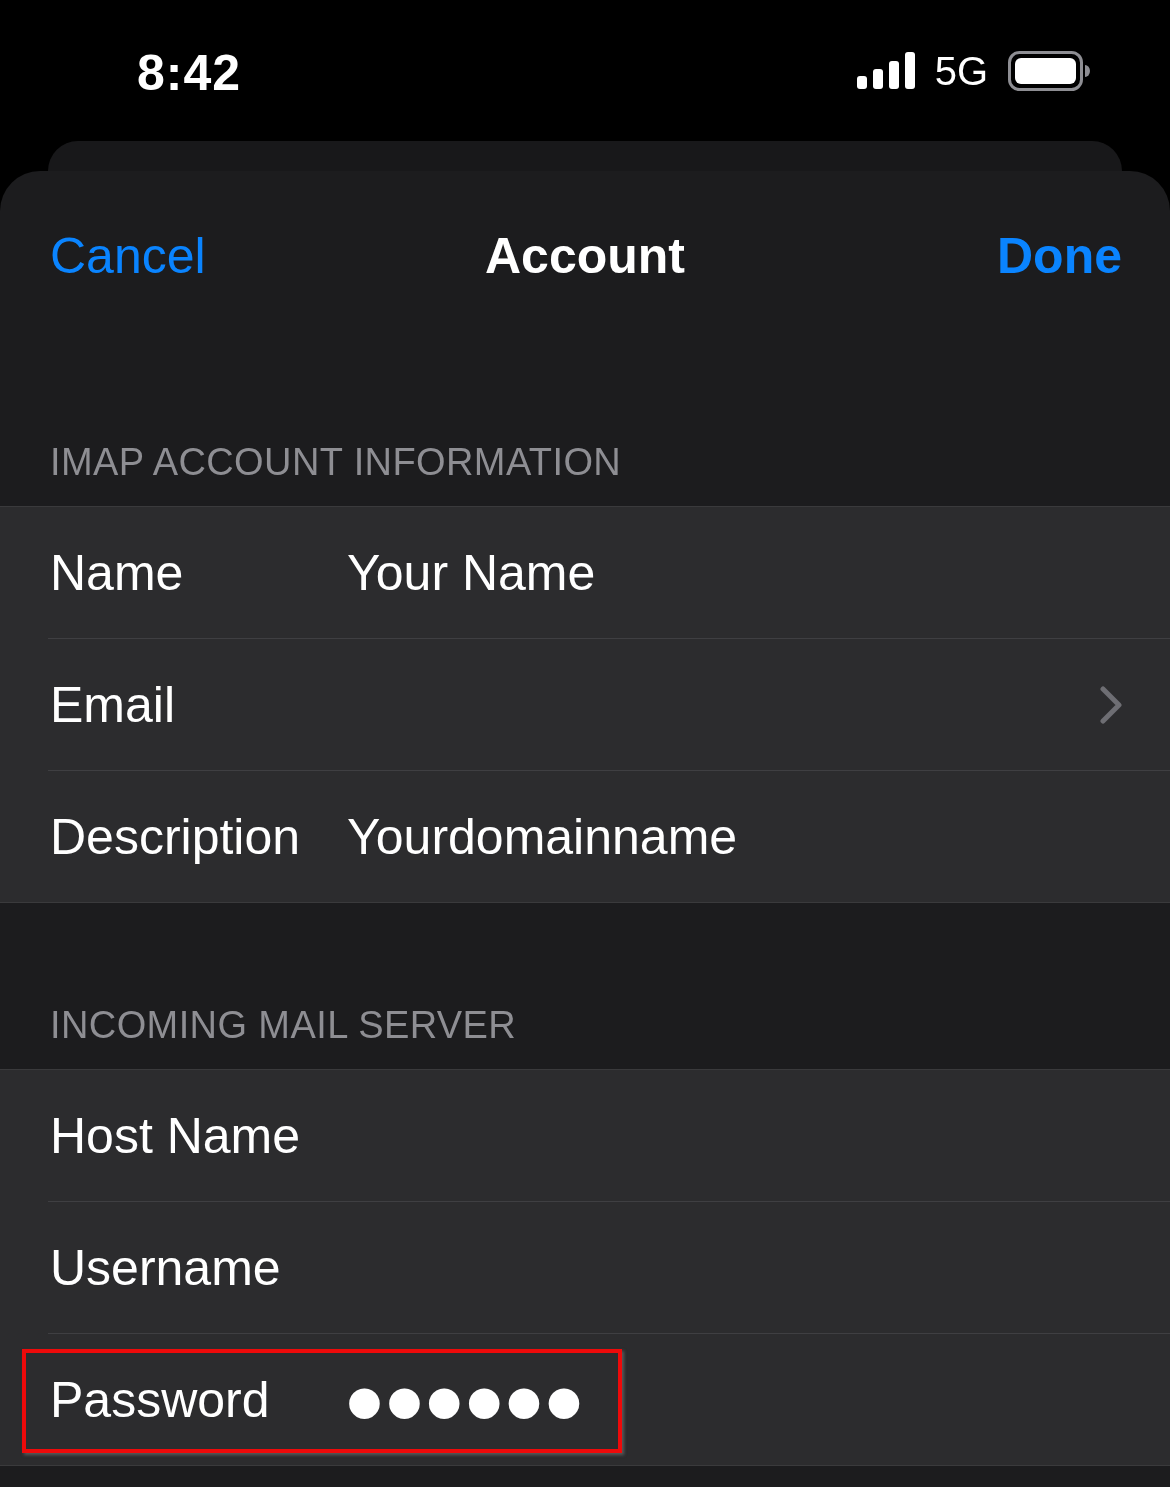 This screenshot has width=1170, height=1487. Describe the element at coordinates (1049, 70) in the screenshot. I see `battery-icon` at that location.